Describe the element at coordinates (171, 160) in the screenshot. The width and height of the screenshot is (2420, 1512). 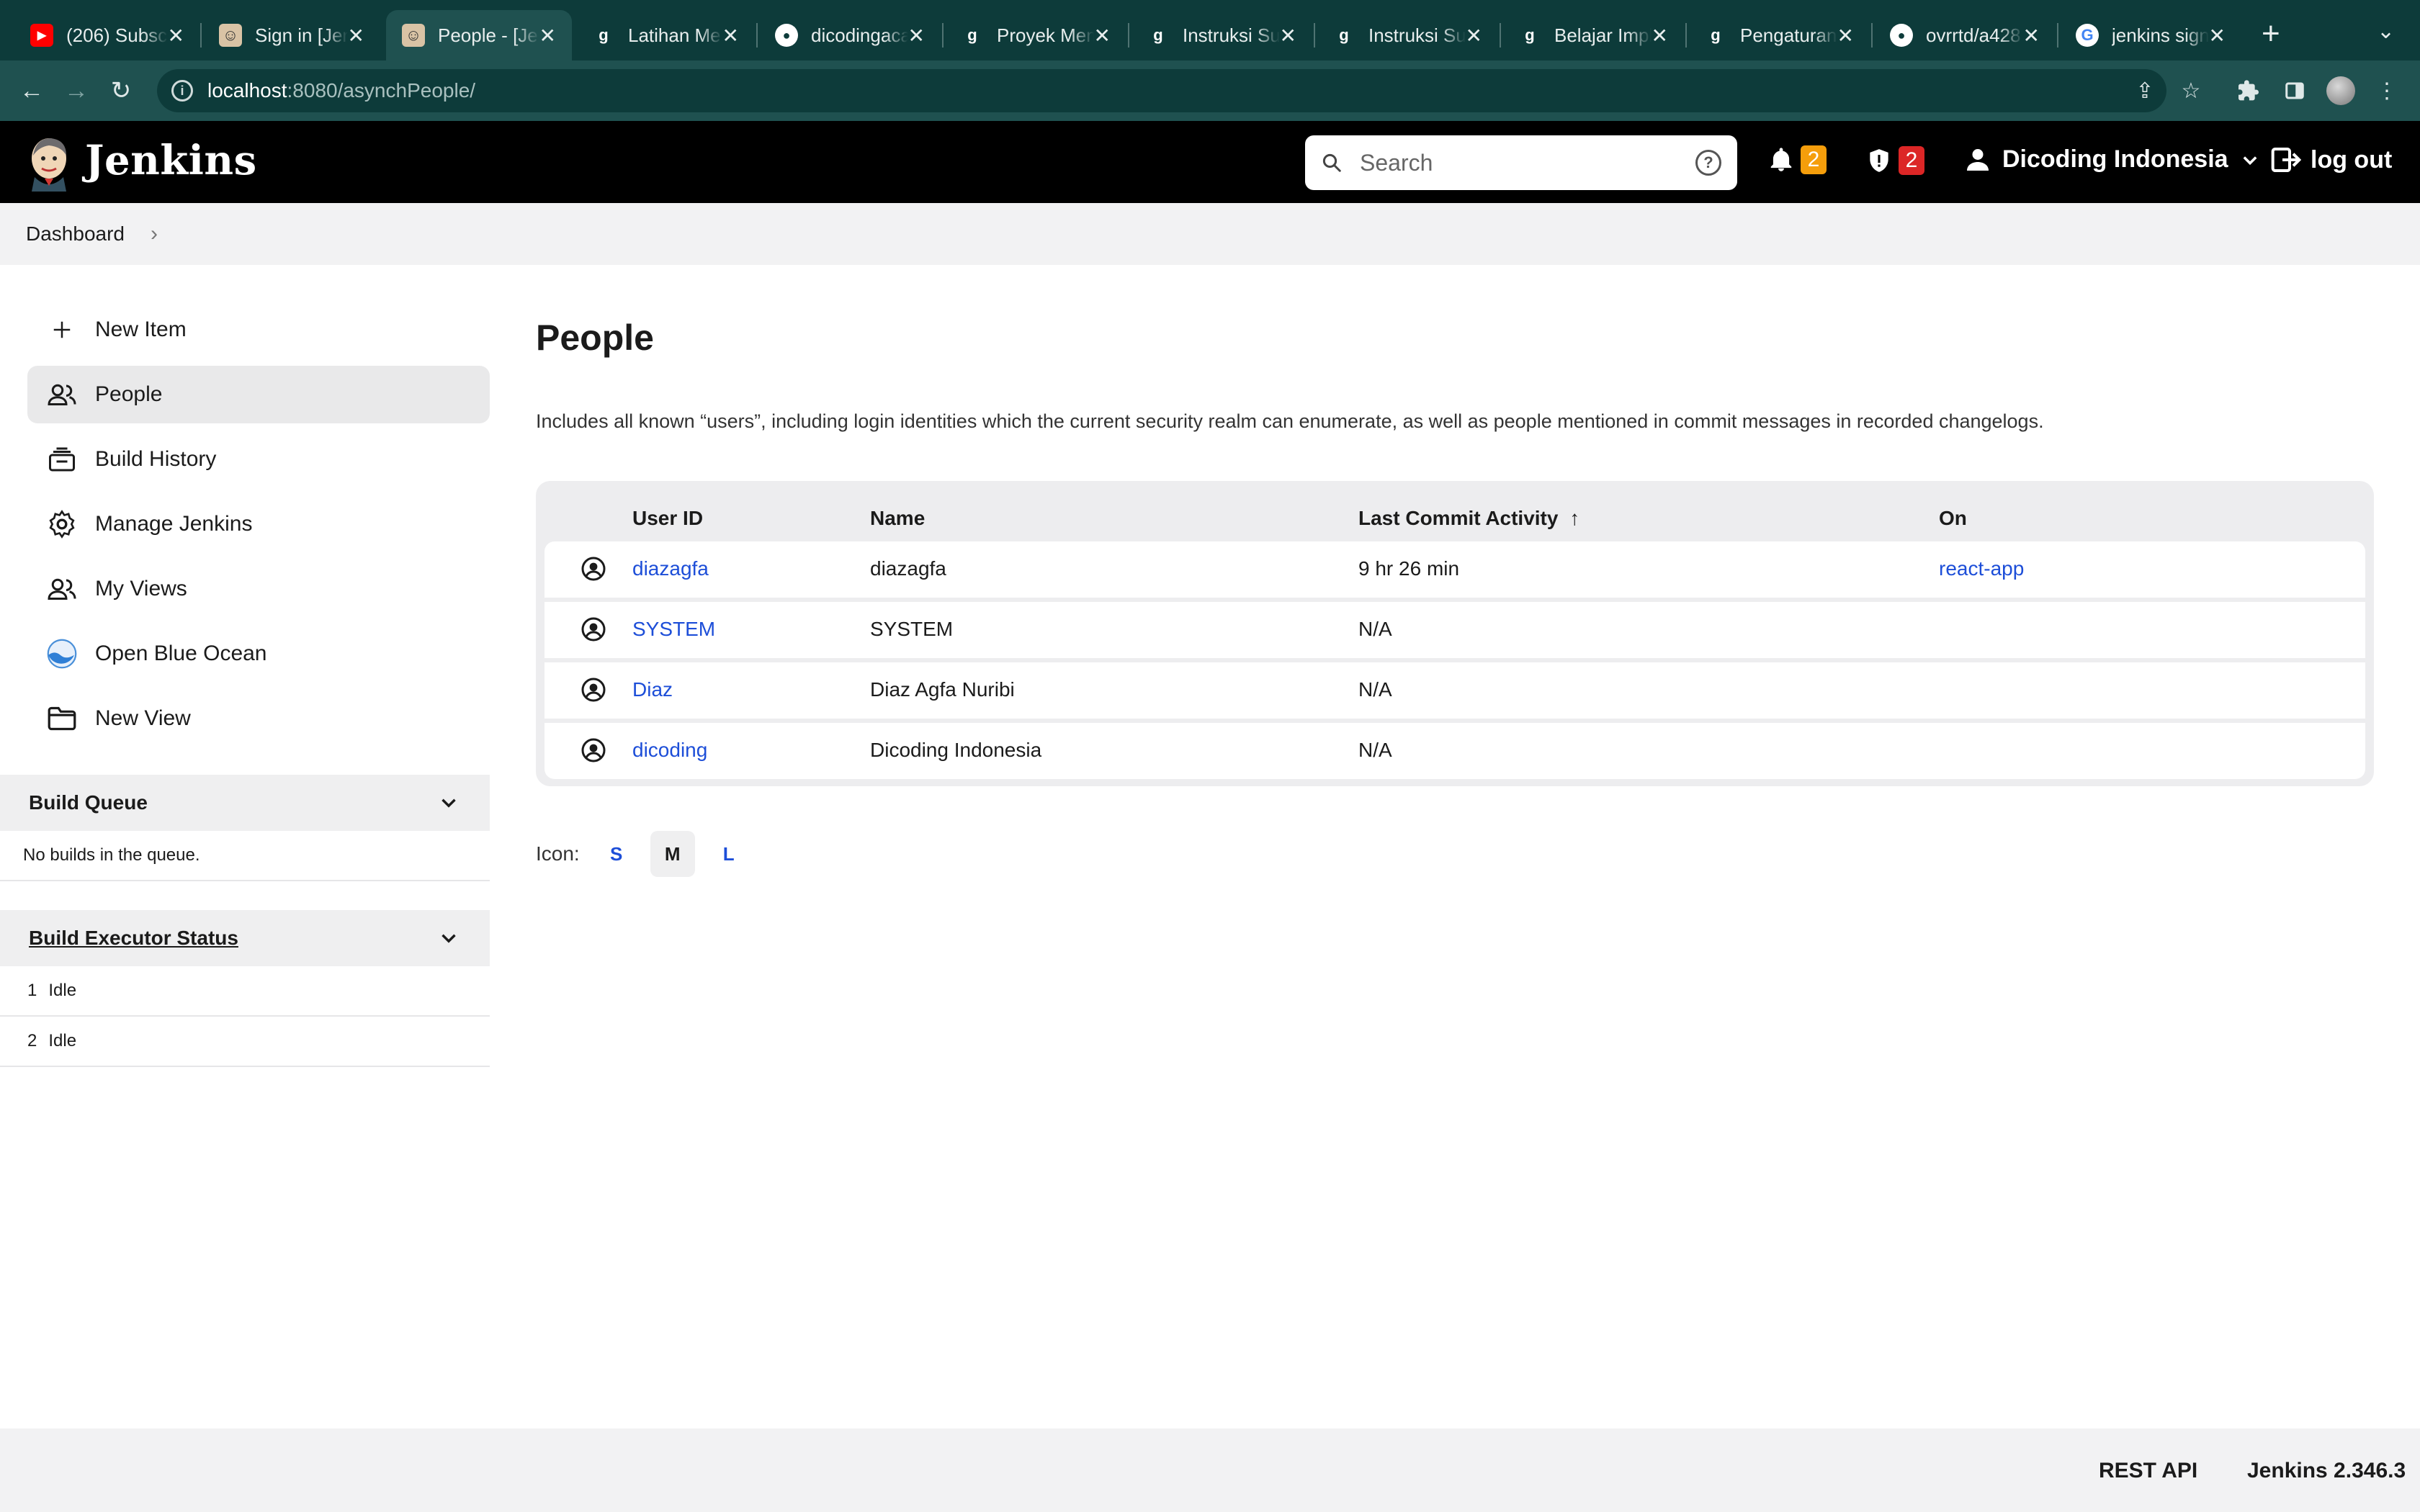
I see `jenkins-brand: Jenkins` at that location.